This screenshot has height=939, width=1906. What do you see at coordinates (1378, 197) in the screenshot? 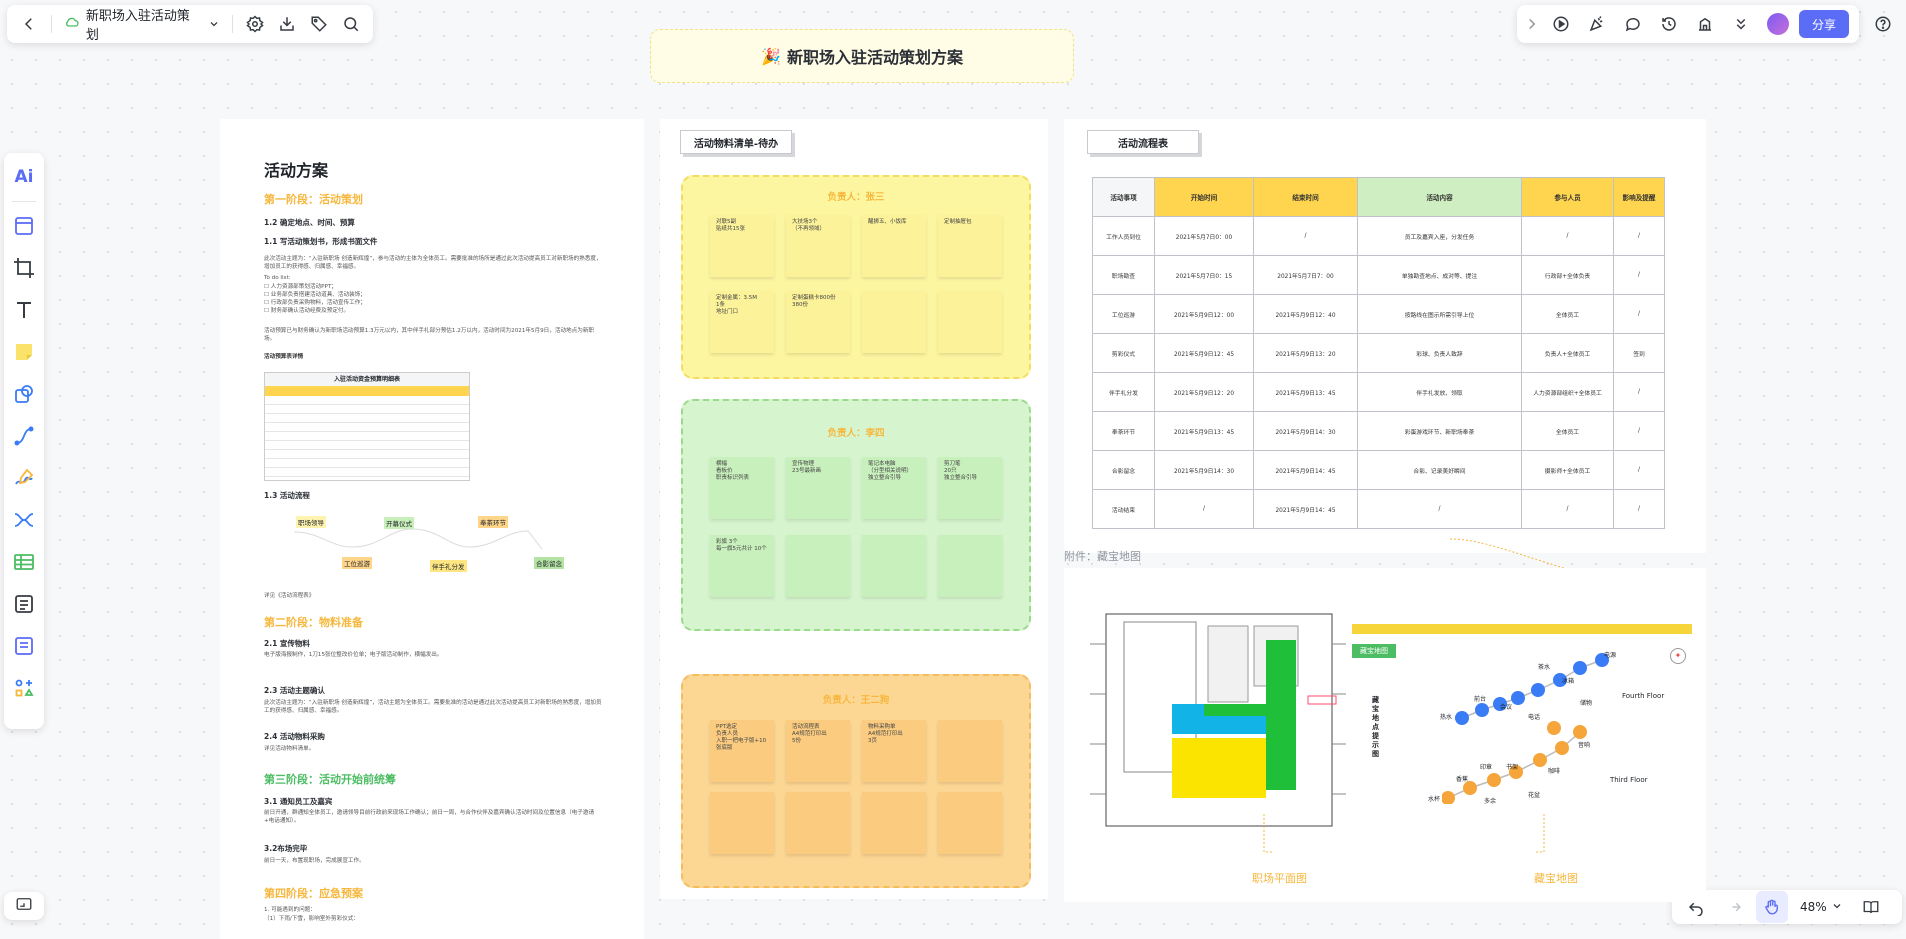
I see `table-header-row: 活动事项 开始时间 结束时间 活动内容 参与人员 影响及提醒` at bounding box center [1378, 197].